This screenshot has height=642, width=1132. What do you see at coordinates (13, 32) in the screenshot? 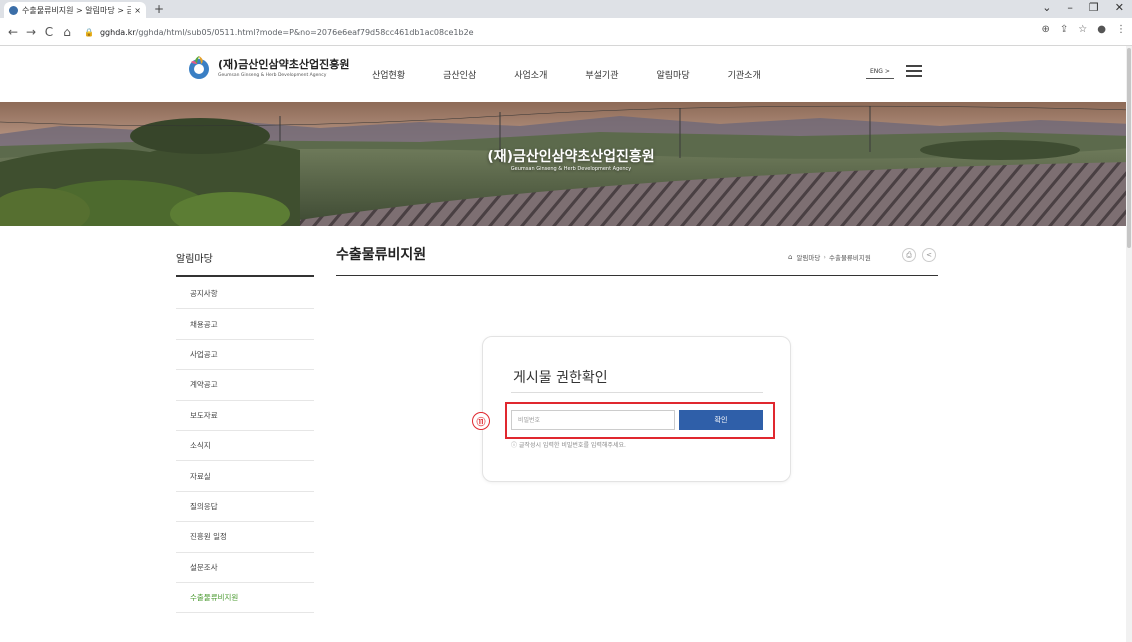
I see `back-button: ←` at bounding box center [13, 32].